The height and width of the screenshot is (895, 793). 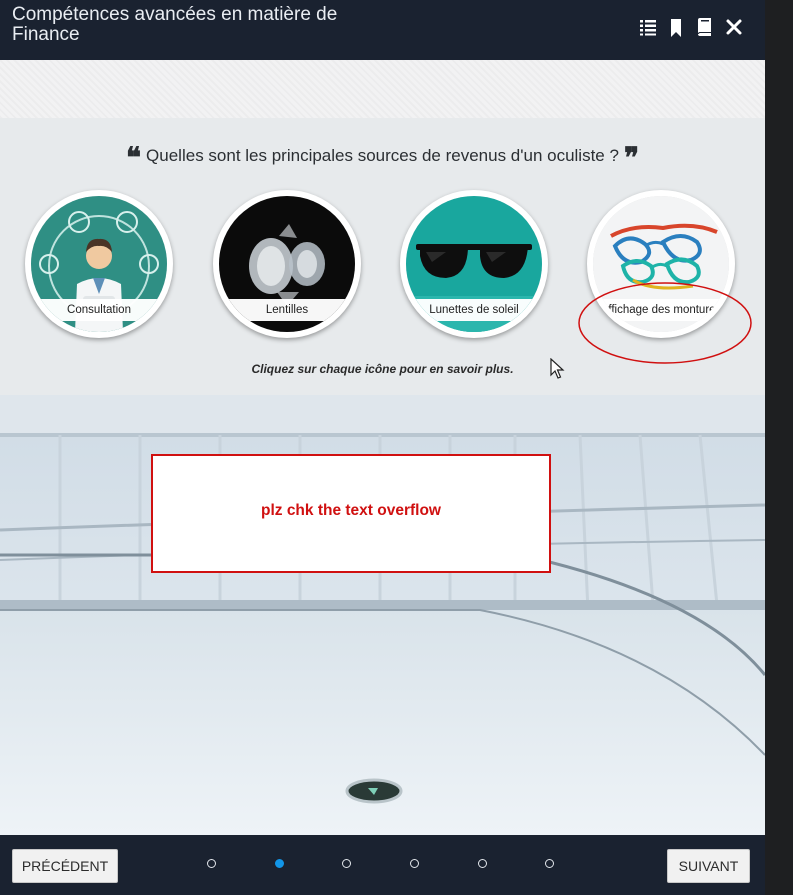 I want to click on topic-consultation-button: Consultation, so click(x=99, y=264).